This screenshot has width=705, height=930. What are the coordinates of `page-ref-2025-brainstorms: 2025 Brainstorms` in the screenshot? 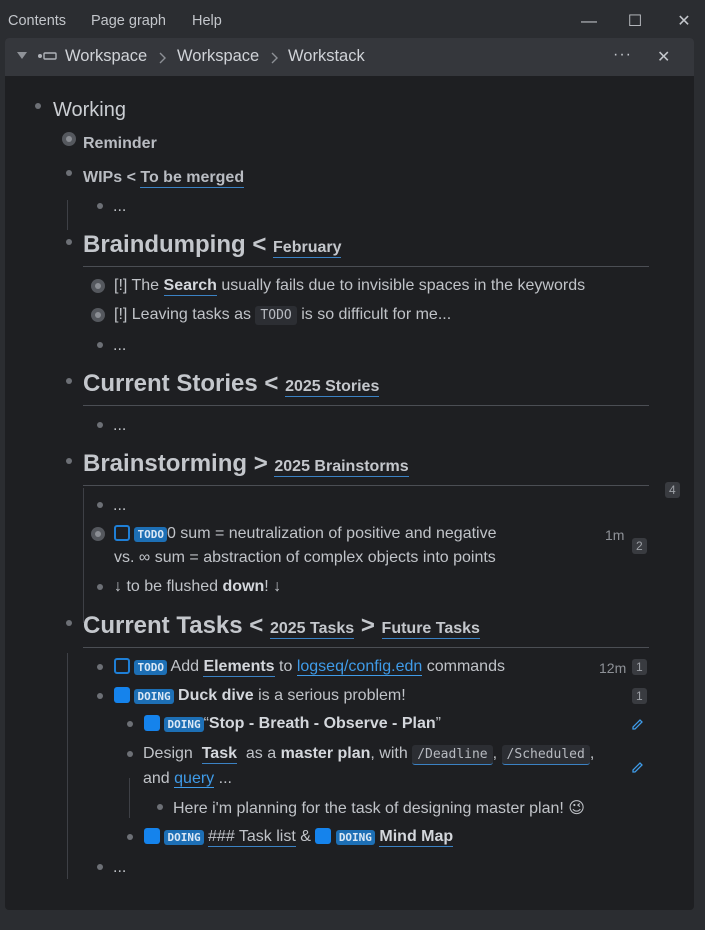 It's located at (341, 467).